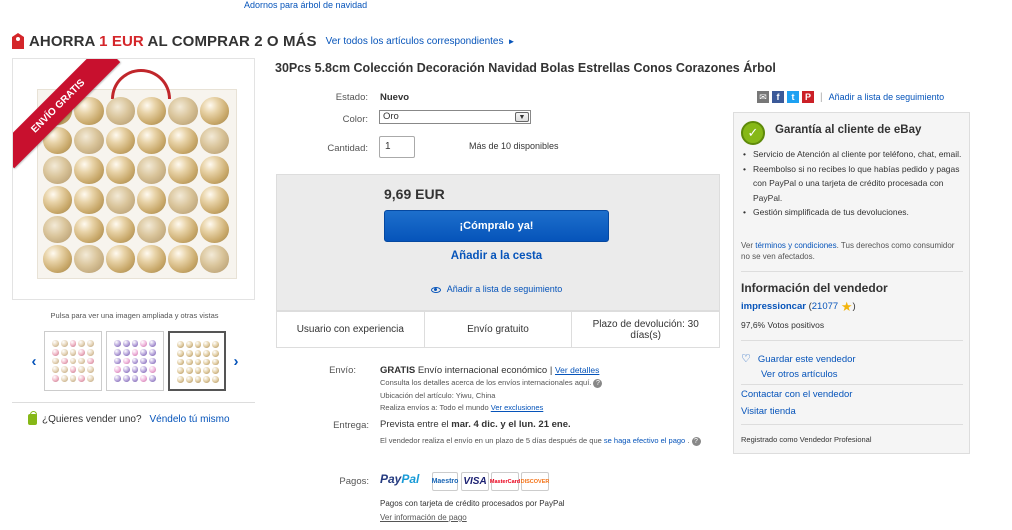  I want to click on add-to-cart-link: Añadir a la cesta, so click(496, 256).